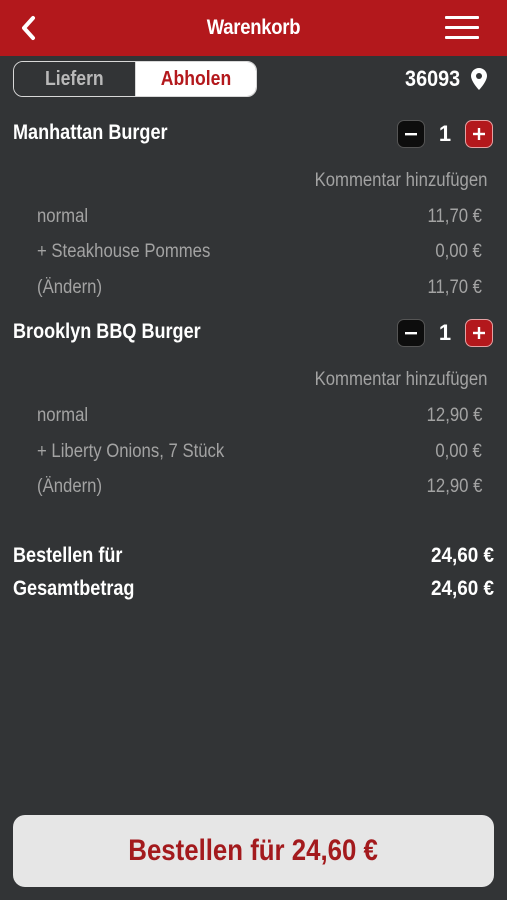 The height and width of the screenshot is (900, 507). I want to click on total-label: Gesamtbetrag, so click(74, 588).